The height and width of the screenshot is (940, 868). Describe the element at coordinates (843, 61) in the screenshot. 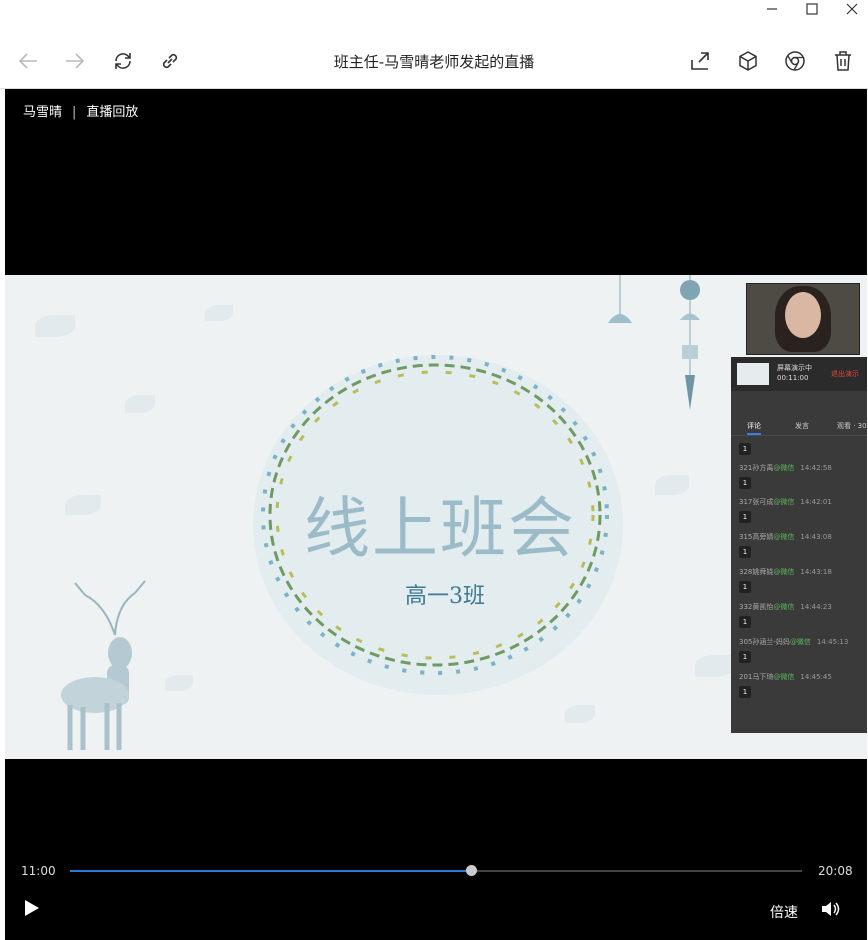

I see `trash-icon` at that location.